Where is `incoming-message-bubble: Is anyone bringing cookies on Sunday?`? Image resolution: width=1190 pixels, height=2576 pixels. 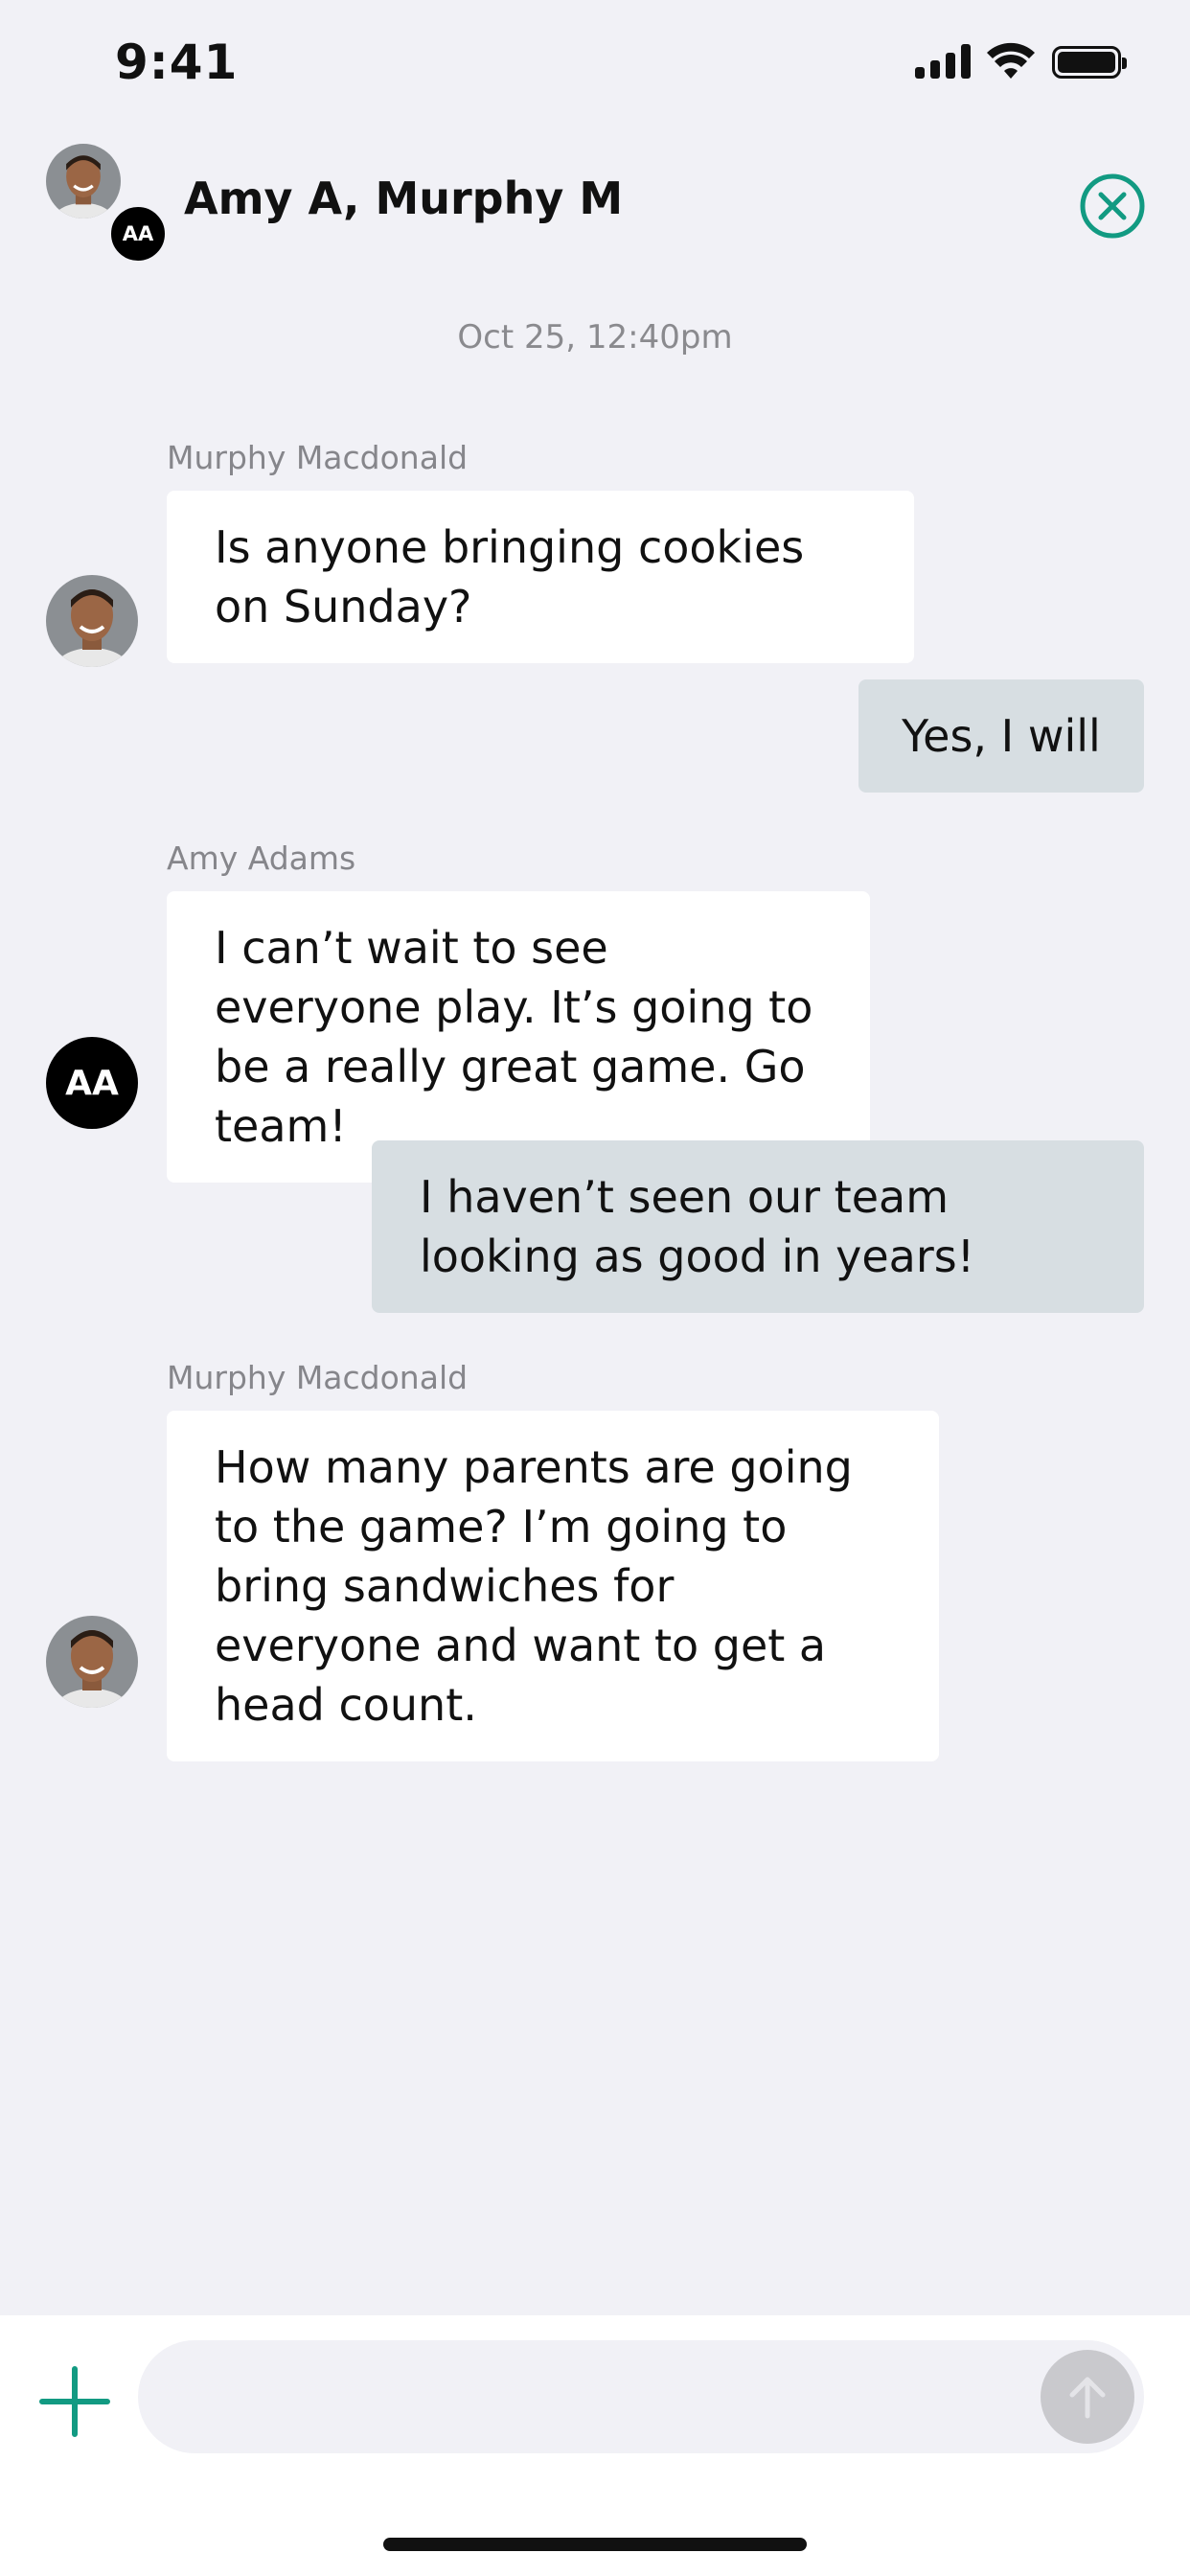 incoming-message-bubble: Is anyone bringing cookies on Sunday? is located at coordinates (541, 577).